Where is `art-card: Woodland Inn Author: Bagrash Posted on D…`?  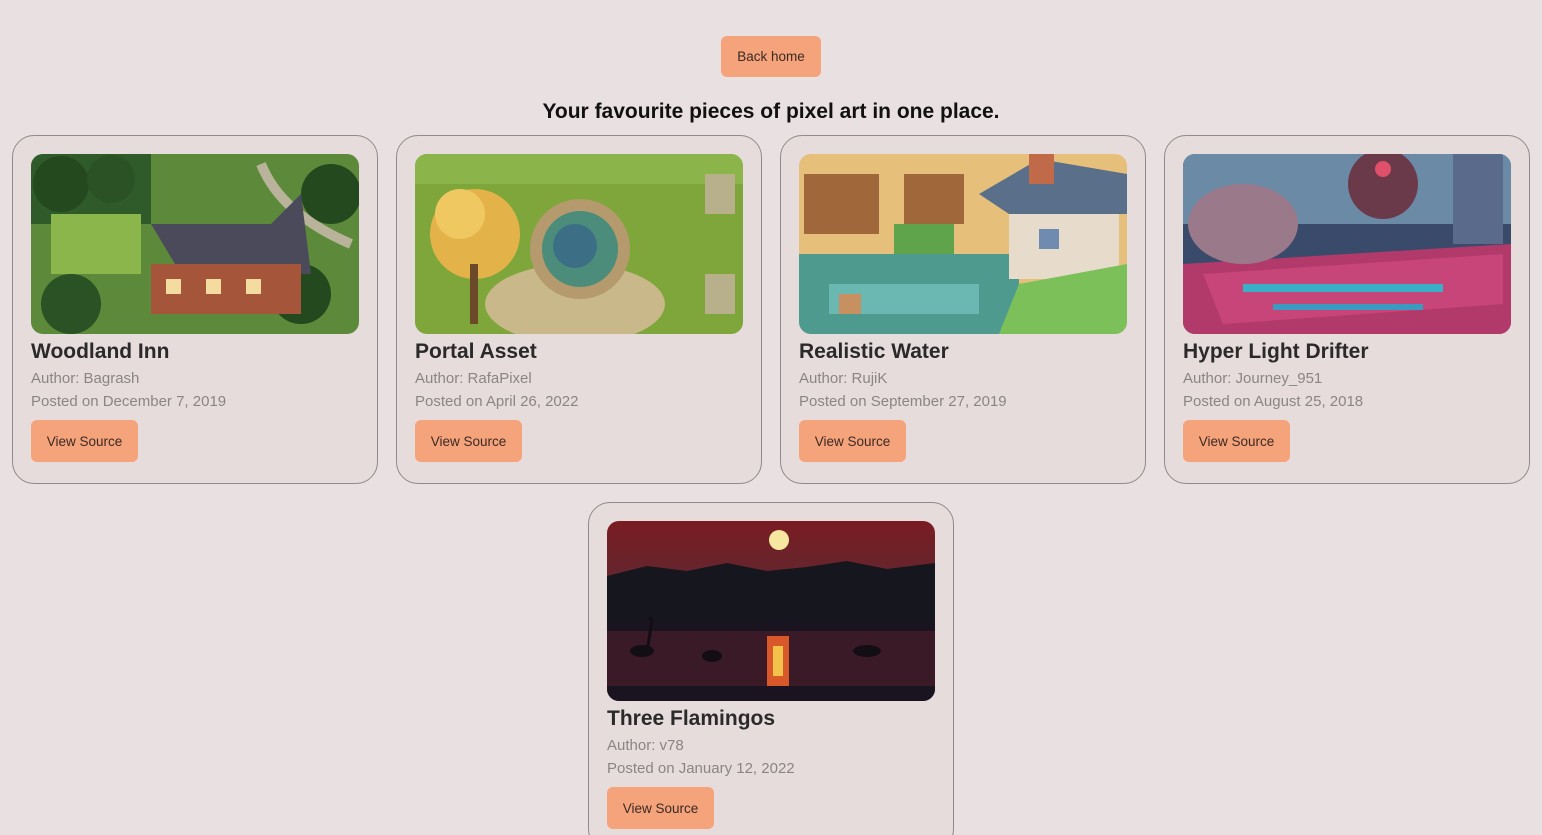
art-card: Woodland Inn Author: Bagrash Posted on D… is located at coordinates (195, 309).